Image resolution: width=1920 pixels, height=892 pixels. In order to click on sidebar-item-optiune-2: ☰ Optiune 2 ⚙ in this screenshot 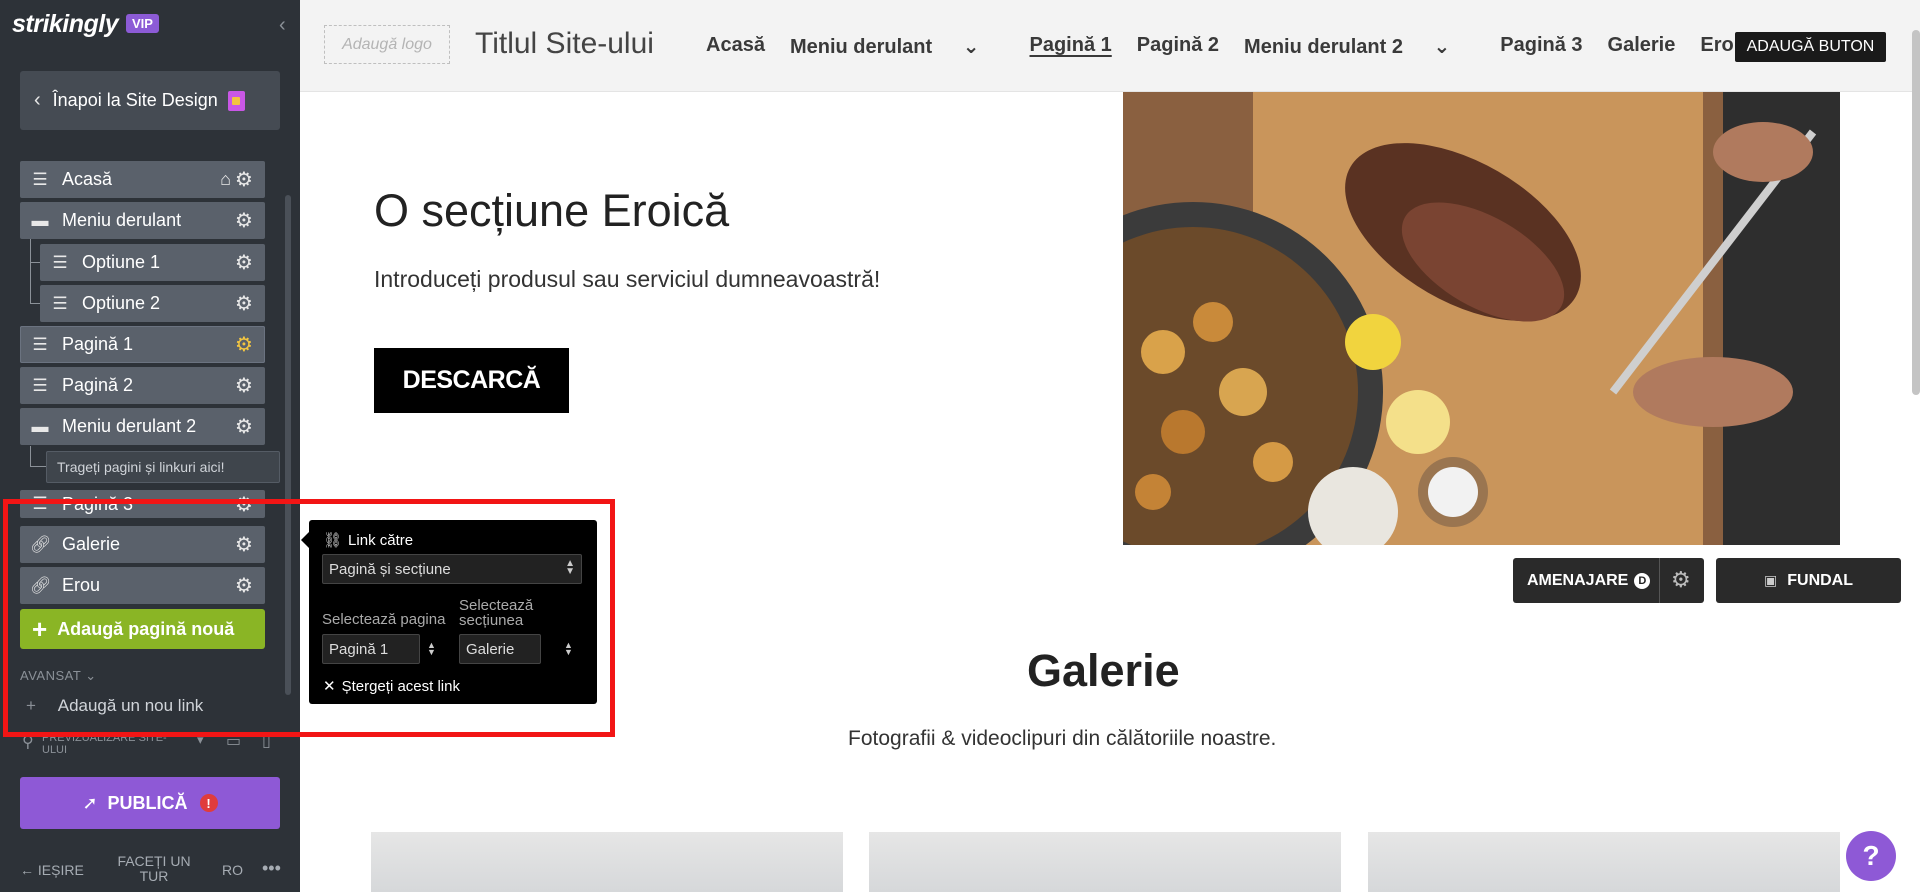, I will do `click(152, 303)`.